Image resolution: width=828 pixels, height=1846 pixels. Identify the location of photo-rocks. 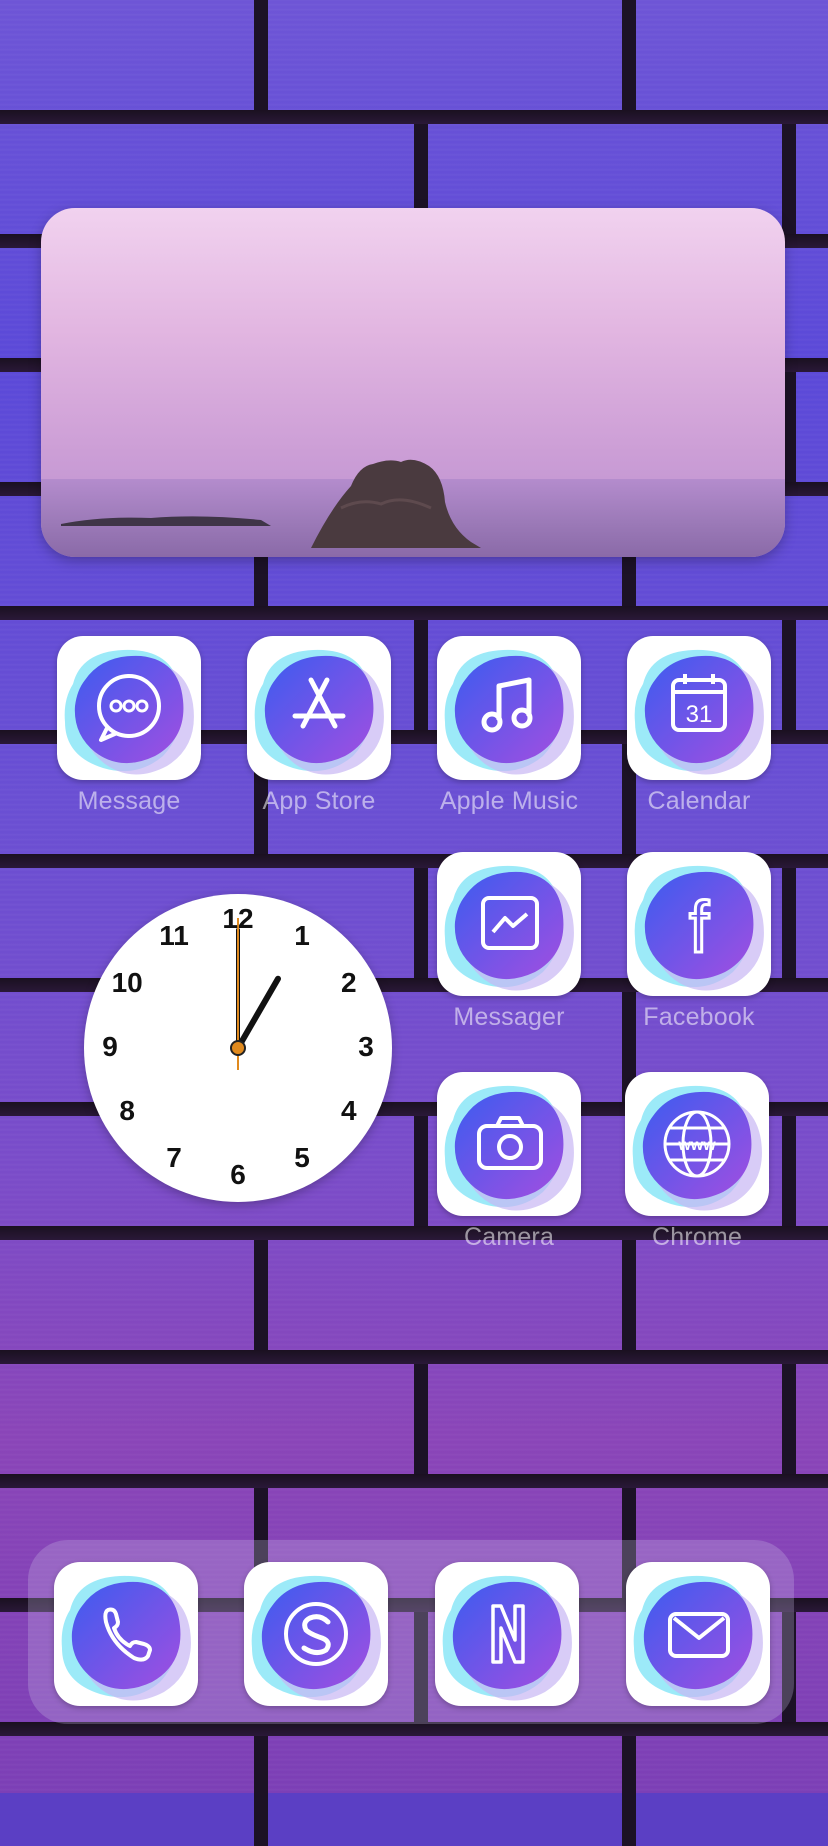
(271, 503).